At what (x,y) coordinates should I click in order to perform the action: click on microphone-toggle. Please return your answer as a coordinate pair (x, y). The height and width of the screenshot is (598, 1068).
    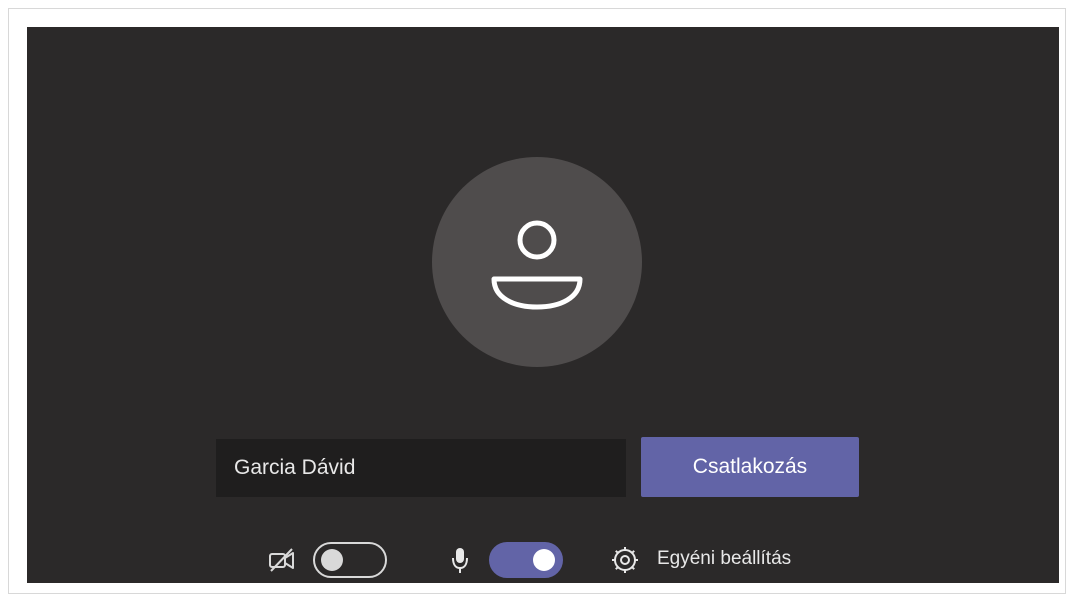
    Looking at the image, I should click on (526, 560).